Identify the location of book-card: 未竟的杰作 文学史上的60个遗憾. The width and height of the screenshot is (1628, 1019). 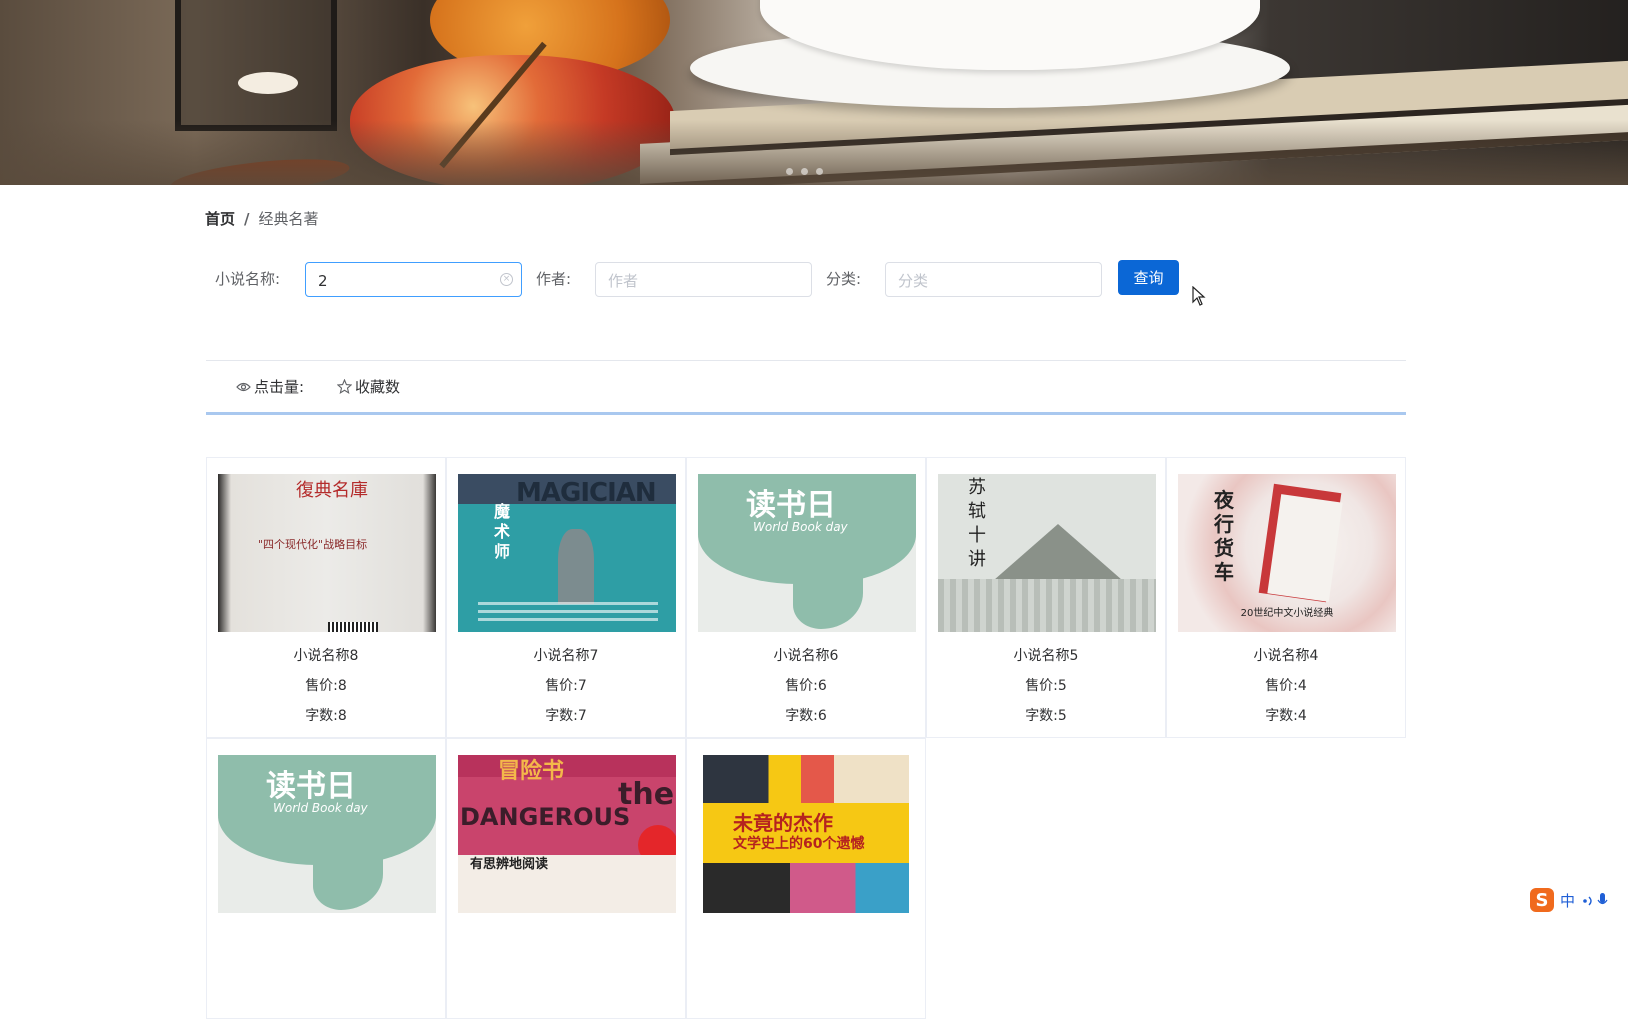
(806, 878).